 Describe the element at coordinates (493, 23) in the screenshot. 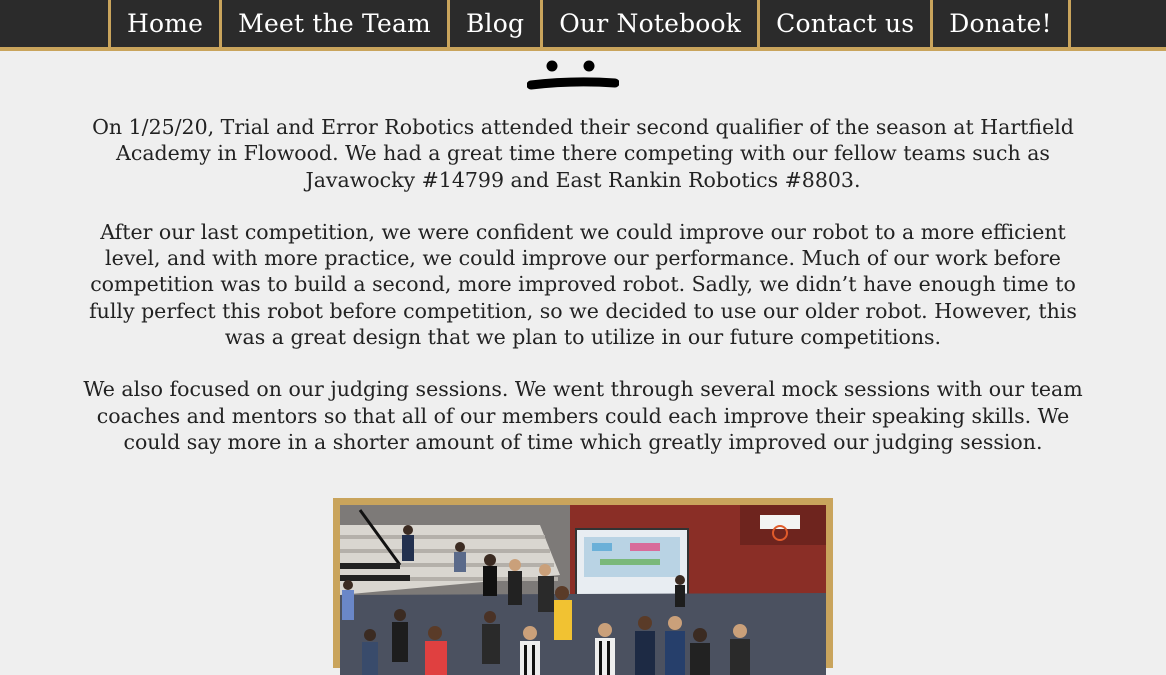

I see `nav-item-blog: Blog` at that location.